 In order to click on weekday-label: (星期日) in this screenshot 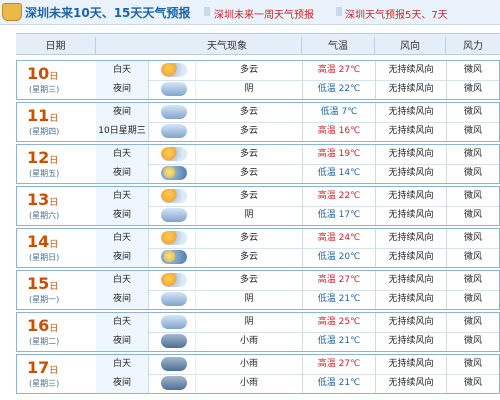, I will do `click(44, 257)`.